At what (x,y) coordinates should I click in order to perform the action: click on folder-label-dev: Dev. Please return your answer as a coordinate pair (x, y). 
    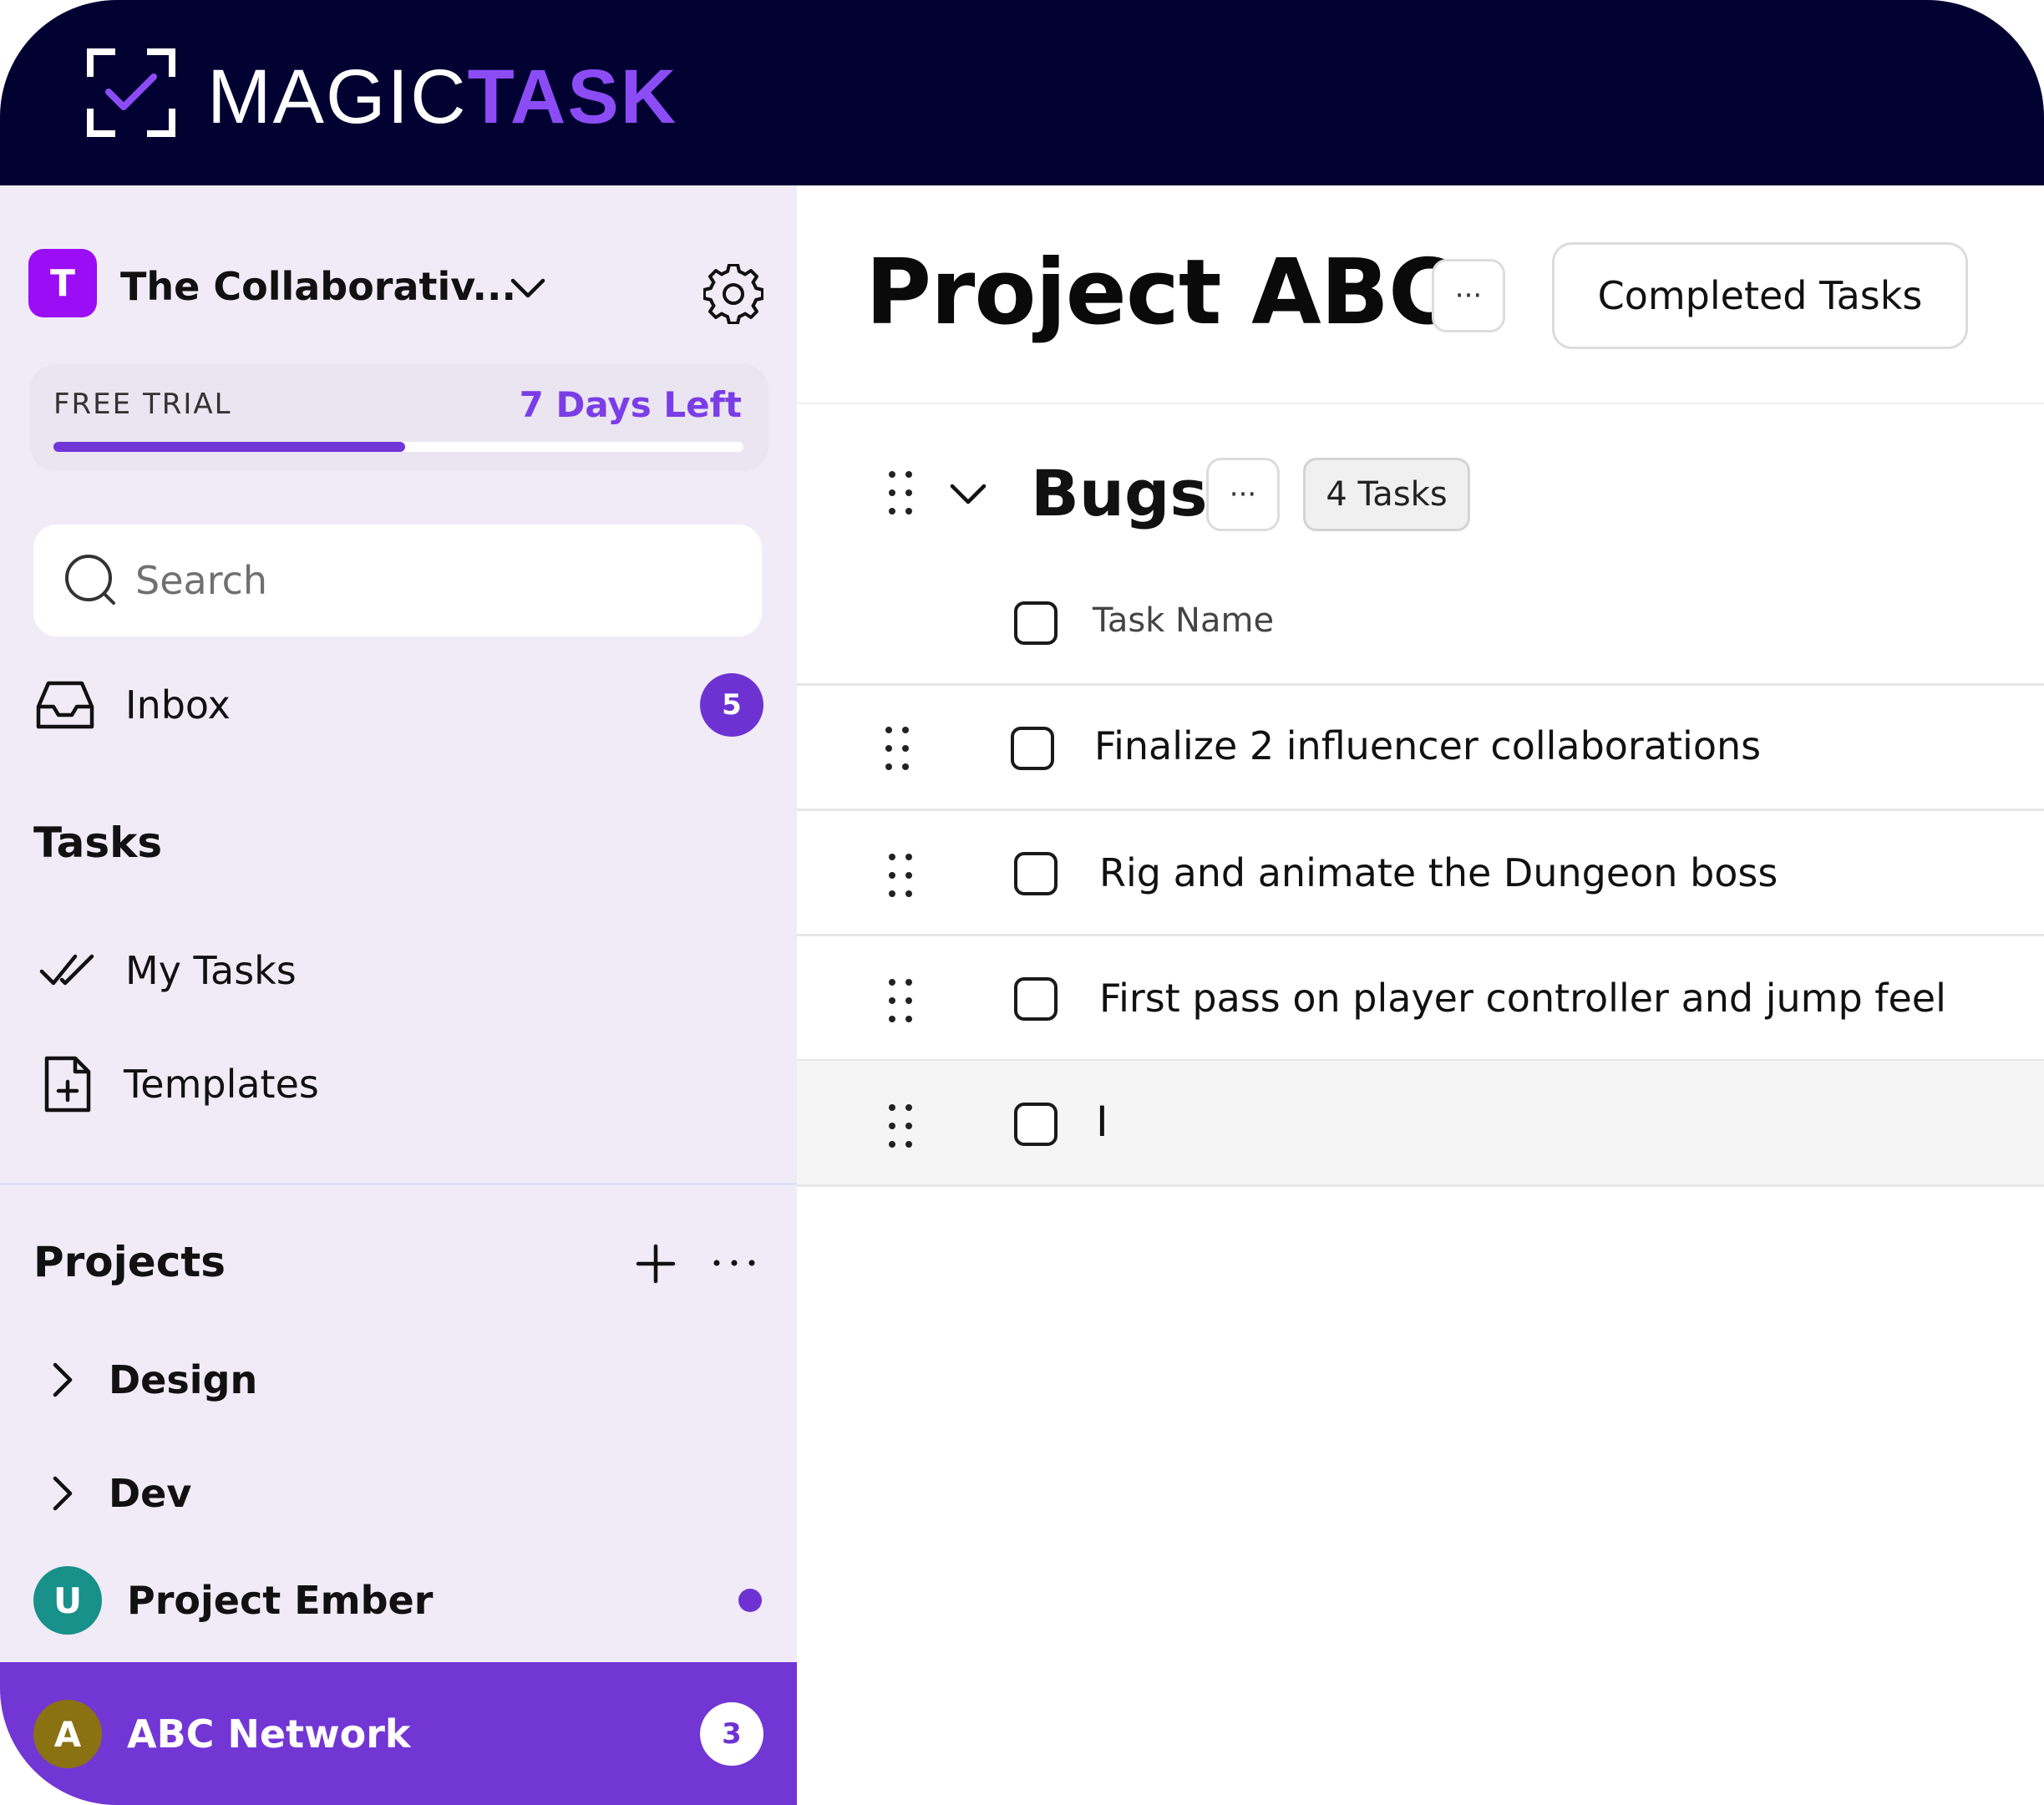
    Looking at the image, I should click on (150, 1493).